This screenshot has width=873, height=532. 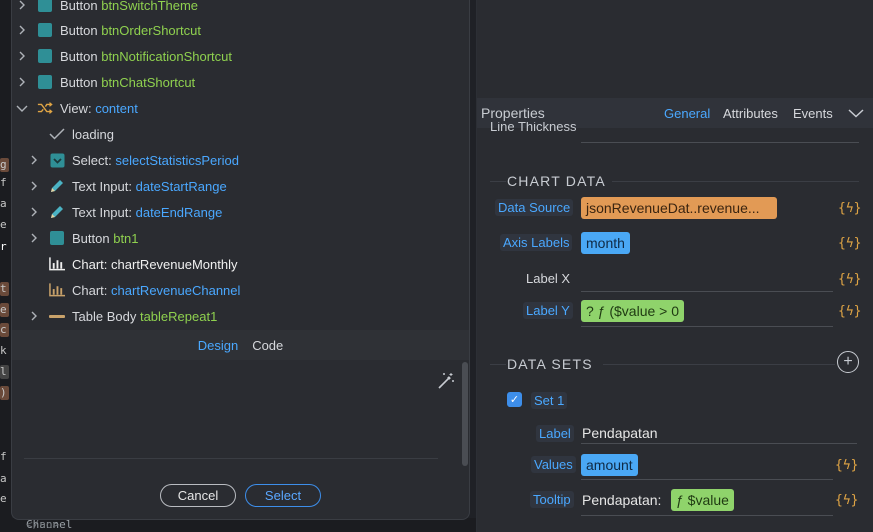 I want to click on set1-checkbox: ✓, so click(x=514, y=399).